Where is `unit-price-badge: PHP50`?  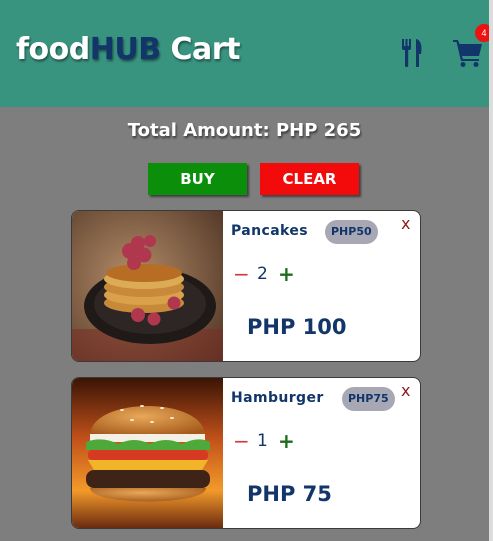 unit-price-badge: PHP50 is located at coordinates (351, 232).